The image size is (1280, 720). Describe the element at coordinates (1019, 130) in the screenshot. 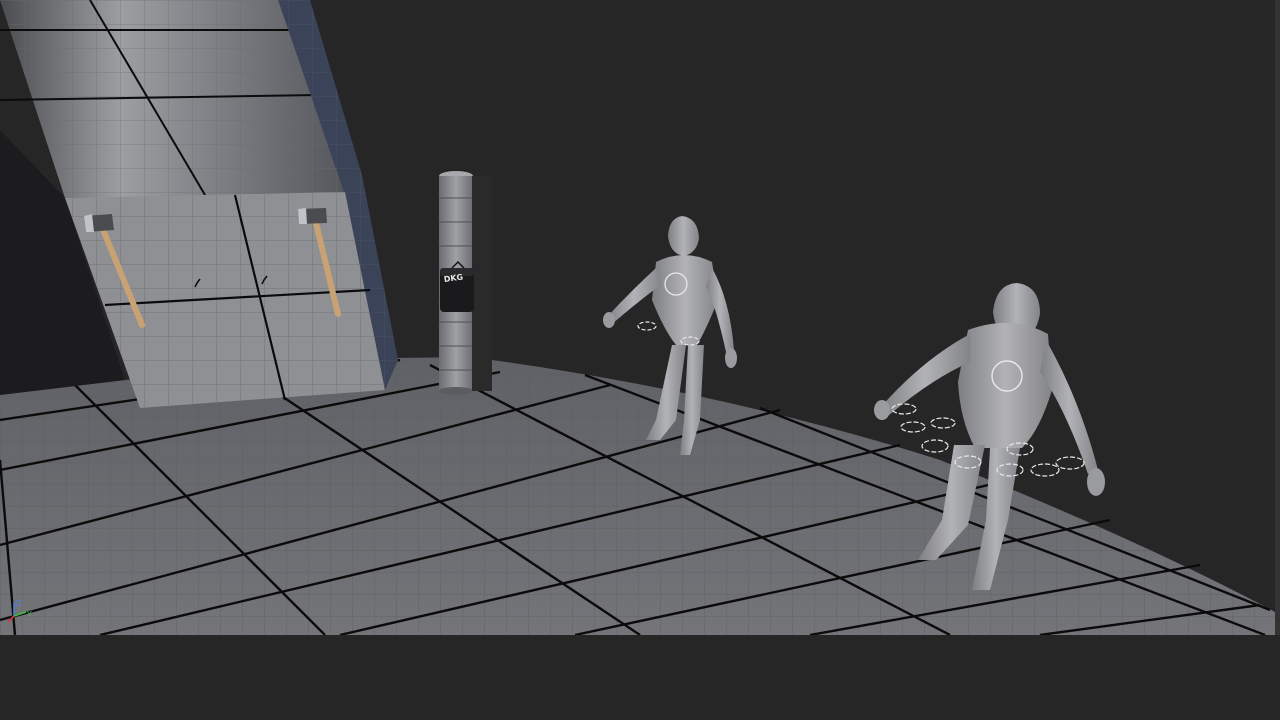

I see `background-grid` at that location.